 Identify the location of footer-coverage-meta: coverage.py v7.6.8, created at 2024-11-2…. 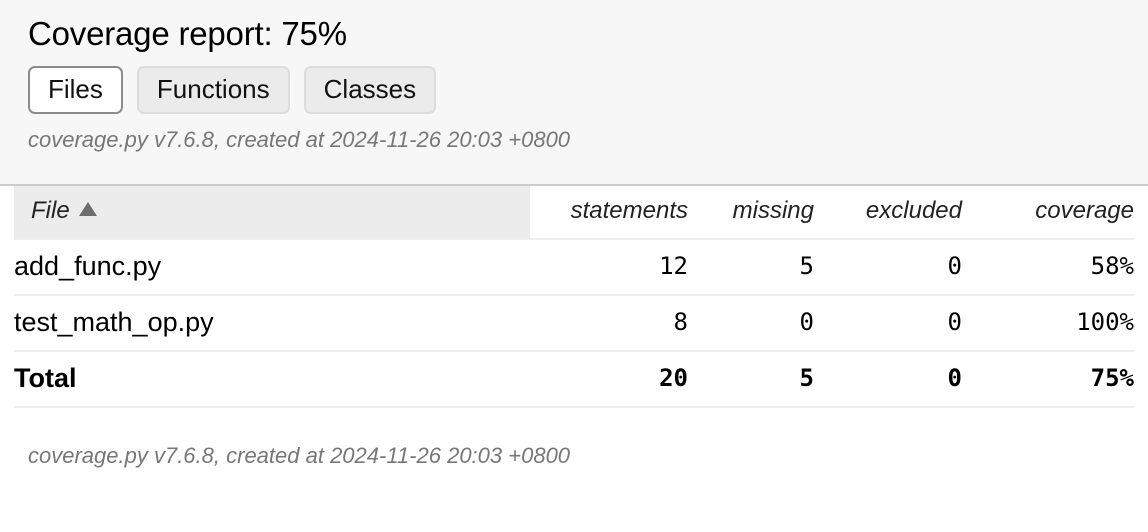
(299, 455).